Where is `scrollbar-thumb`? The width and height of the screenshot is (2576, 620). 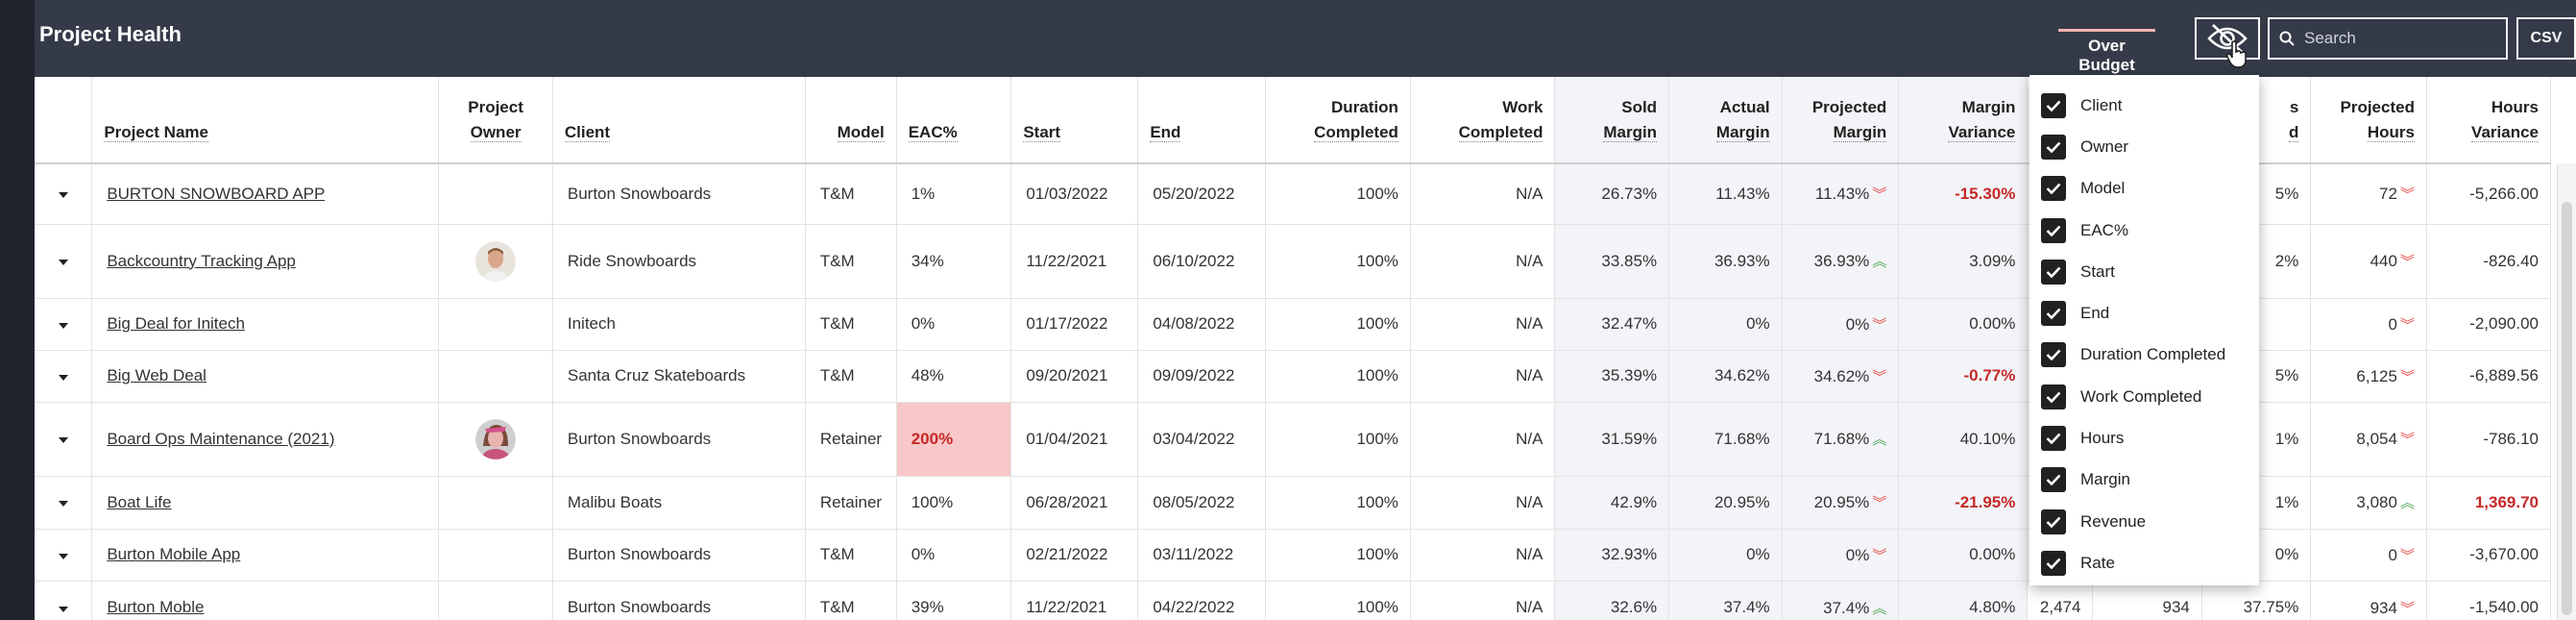
scrollbar-thumb is located at coordinates (2567, 408).